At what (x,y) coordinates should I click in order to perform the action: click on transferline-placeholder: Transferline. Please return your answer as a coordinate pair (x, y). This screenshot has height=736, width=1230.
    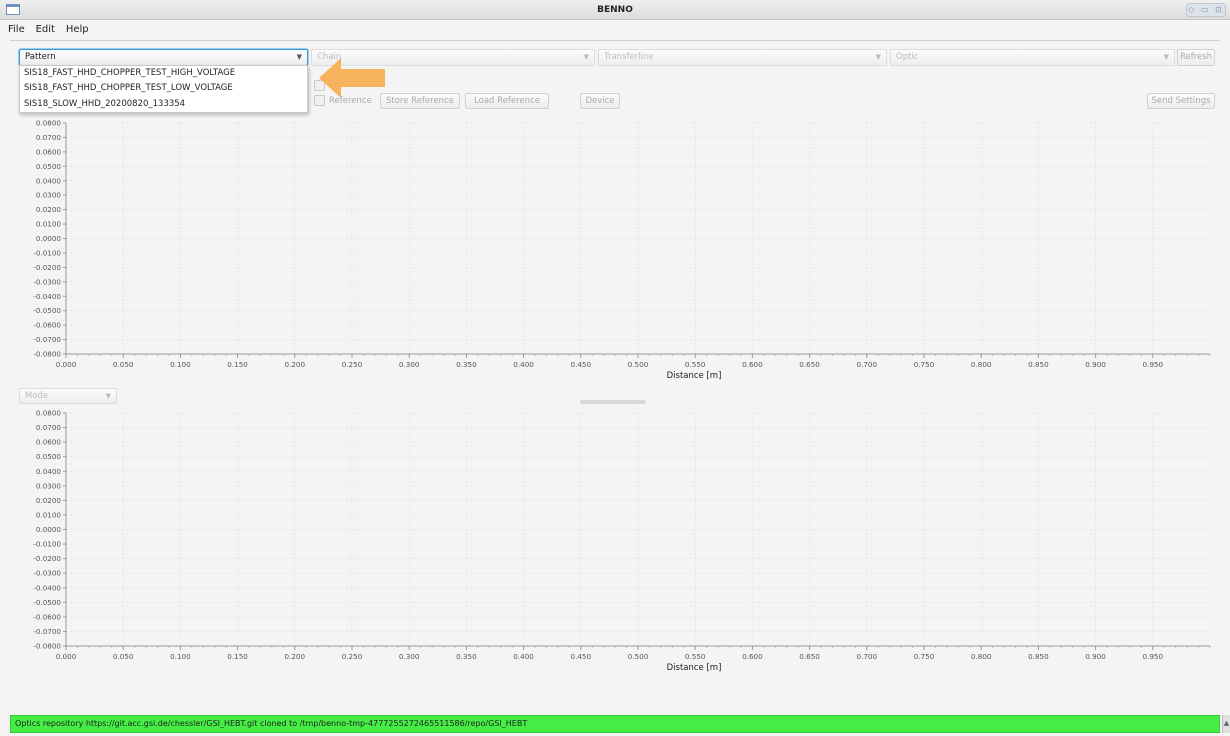
    Looking at the image, I should click on (629, 57).